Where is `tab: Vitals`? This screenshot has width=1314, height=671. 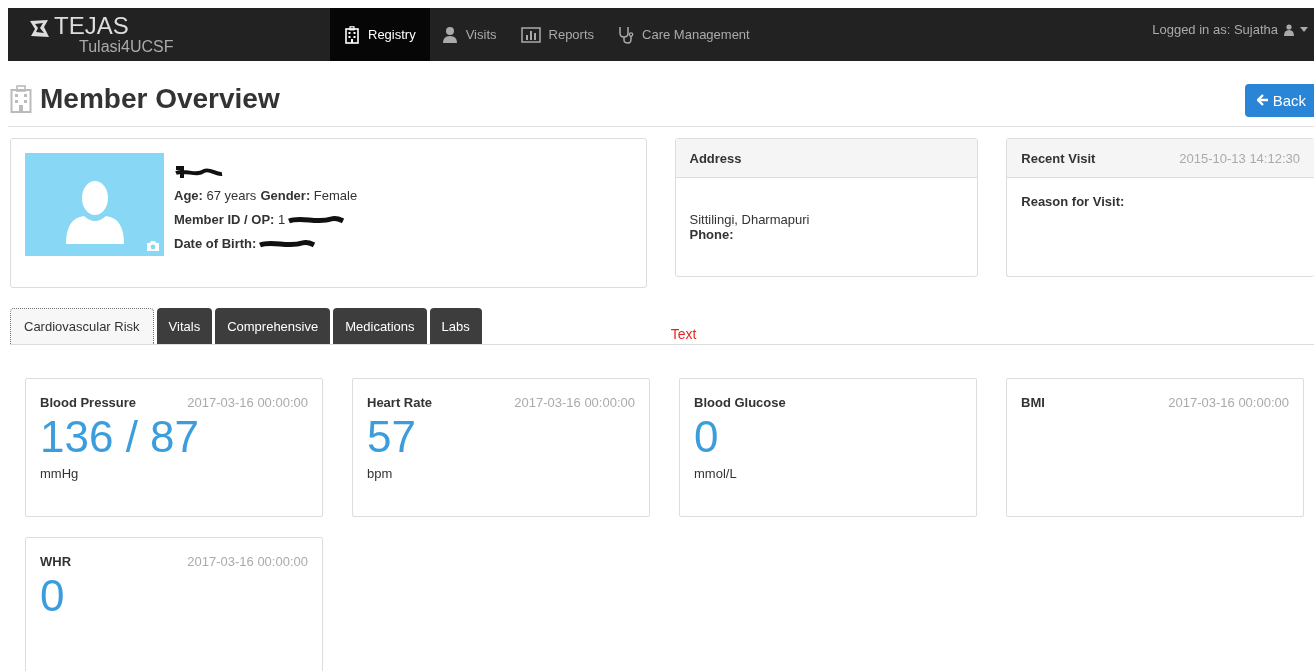 tab: Vitals is located at coordinates (184, 326).